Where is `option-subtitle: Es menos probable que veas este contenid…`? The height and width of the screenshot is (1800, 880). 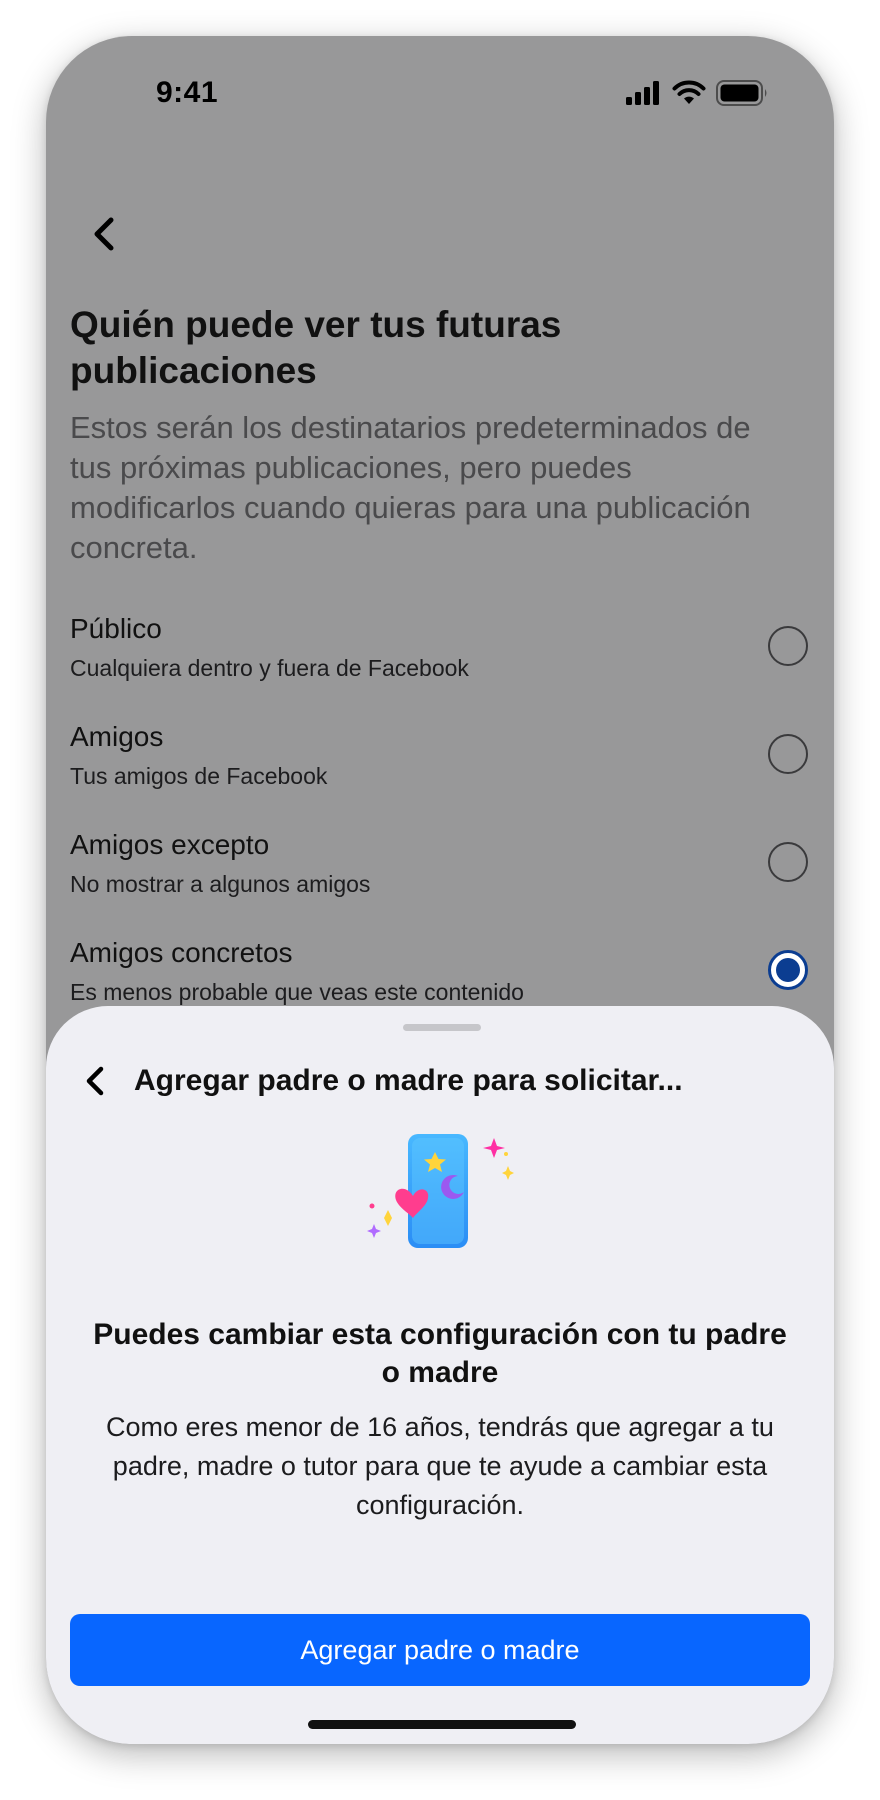
option-subtitle: Es menos probable que veas este contenid… is located at coordinates (297, 992).